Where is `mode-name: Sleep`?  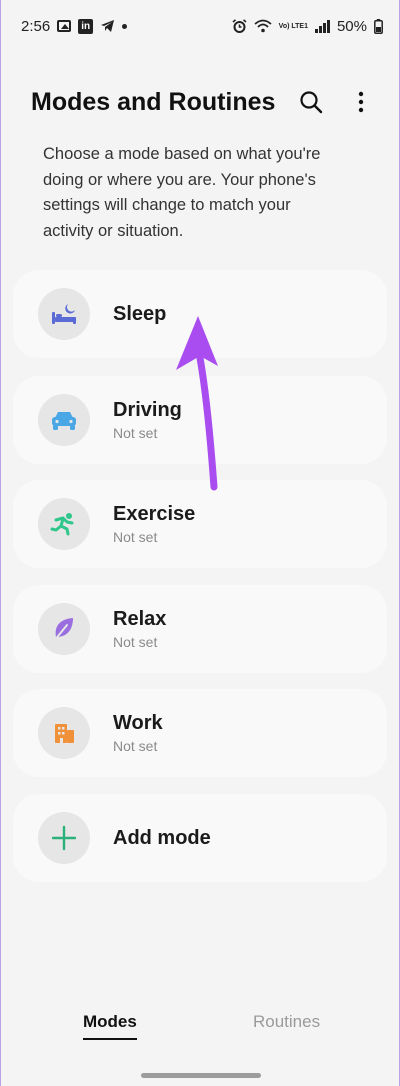 mode-name: Sleep is located at coordinates (140, 313).